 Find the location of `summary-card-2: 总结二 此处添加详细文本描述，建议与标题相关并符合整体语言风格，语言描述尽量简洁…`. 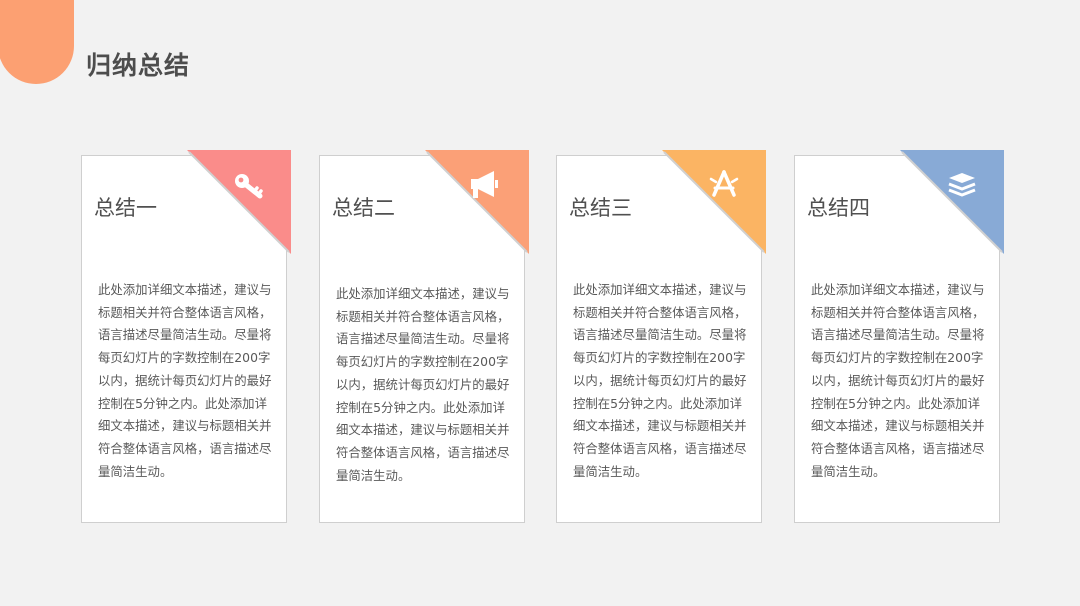

summary-card-2: 总结二 此处添加详细文本描述，建议与标题相关并符合整体语言风格，语言描述尽量简洁… is located at coordinates (424, 336).